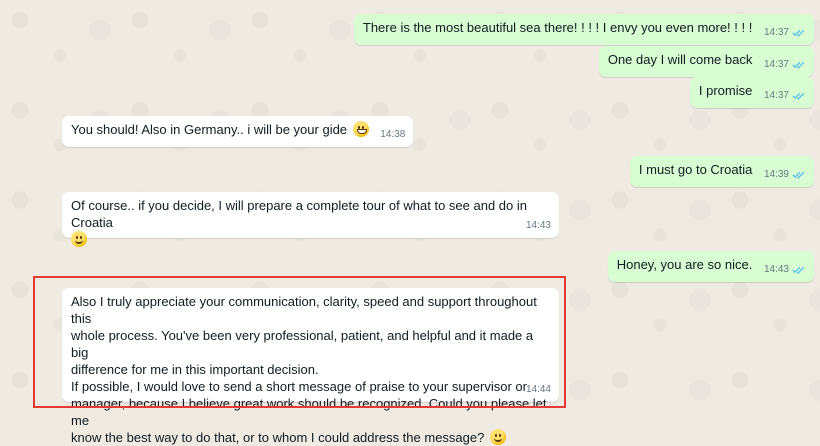 Image resolution: width=820 pixels, height=446 pixels. I want to click on message-time: 14:38, so click(393, 134).